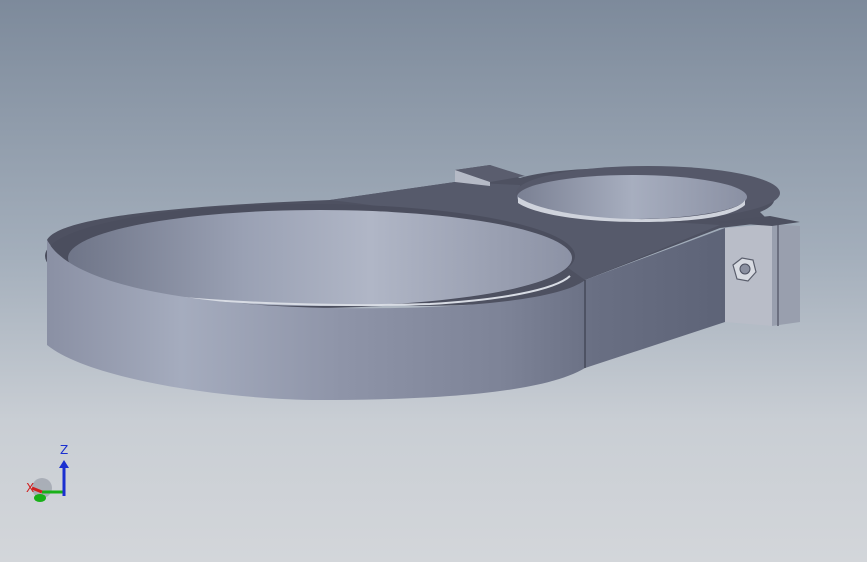  Describe the element at coordinates (30, 488) in the screenshot. I see `triad-x-label: X` at that location.